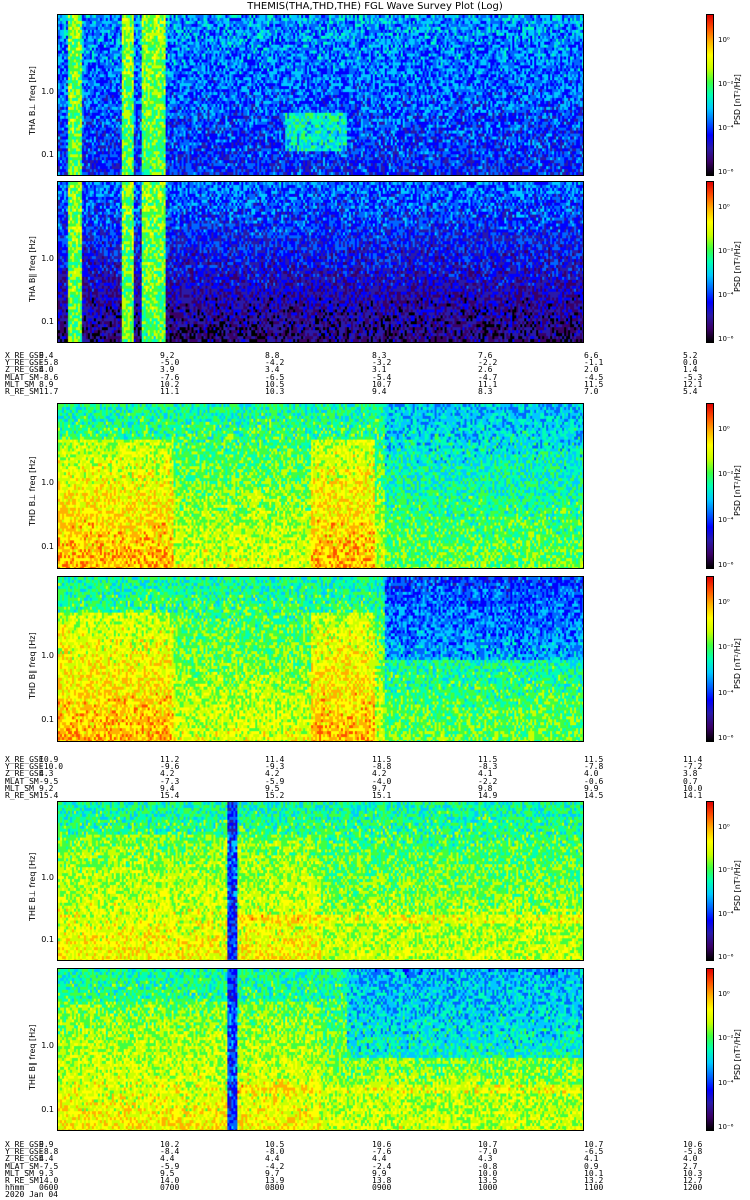  What do you see at coordinates (488, 1188) in the screenshot?
I see `ephemeris-value: 1000` at bounding box center [488, 1188].